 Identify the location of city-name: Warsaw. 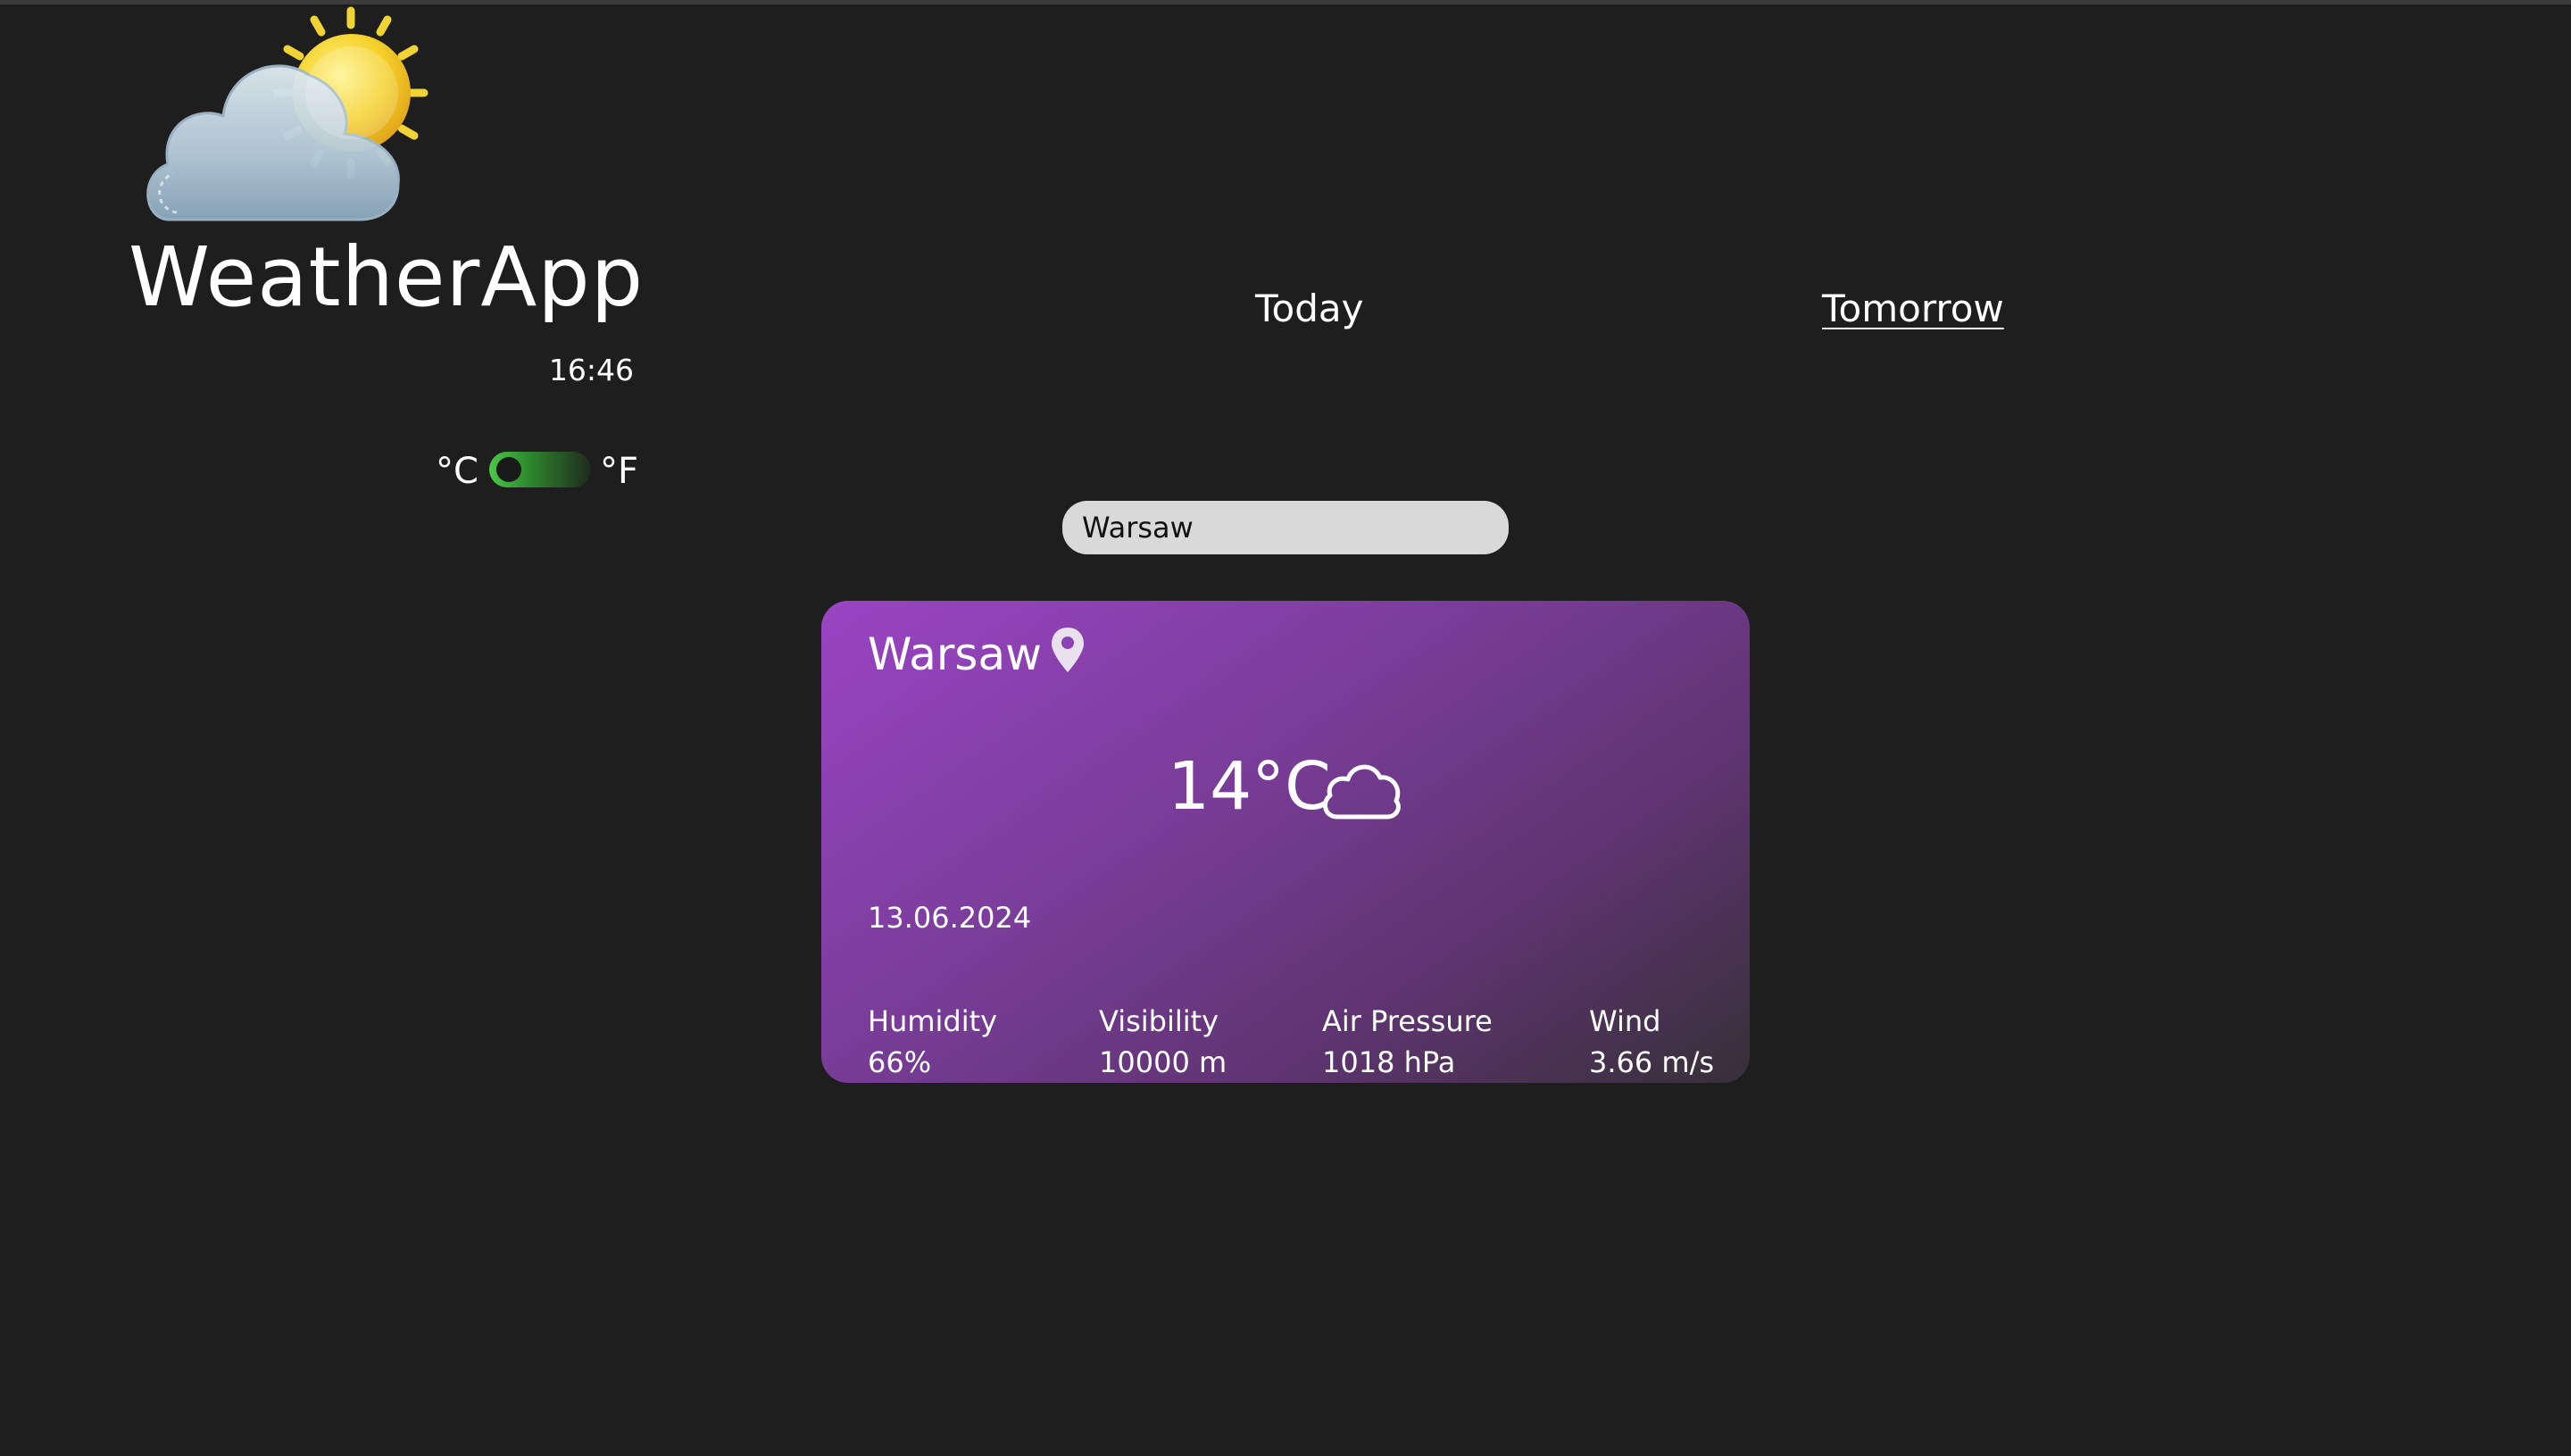
(955, 654).